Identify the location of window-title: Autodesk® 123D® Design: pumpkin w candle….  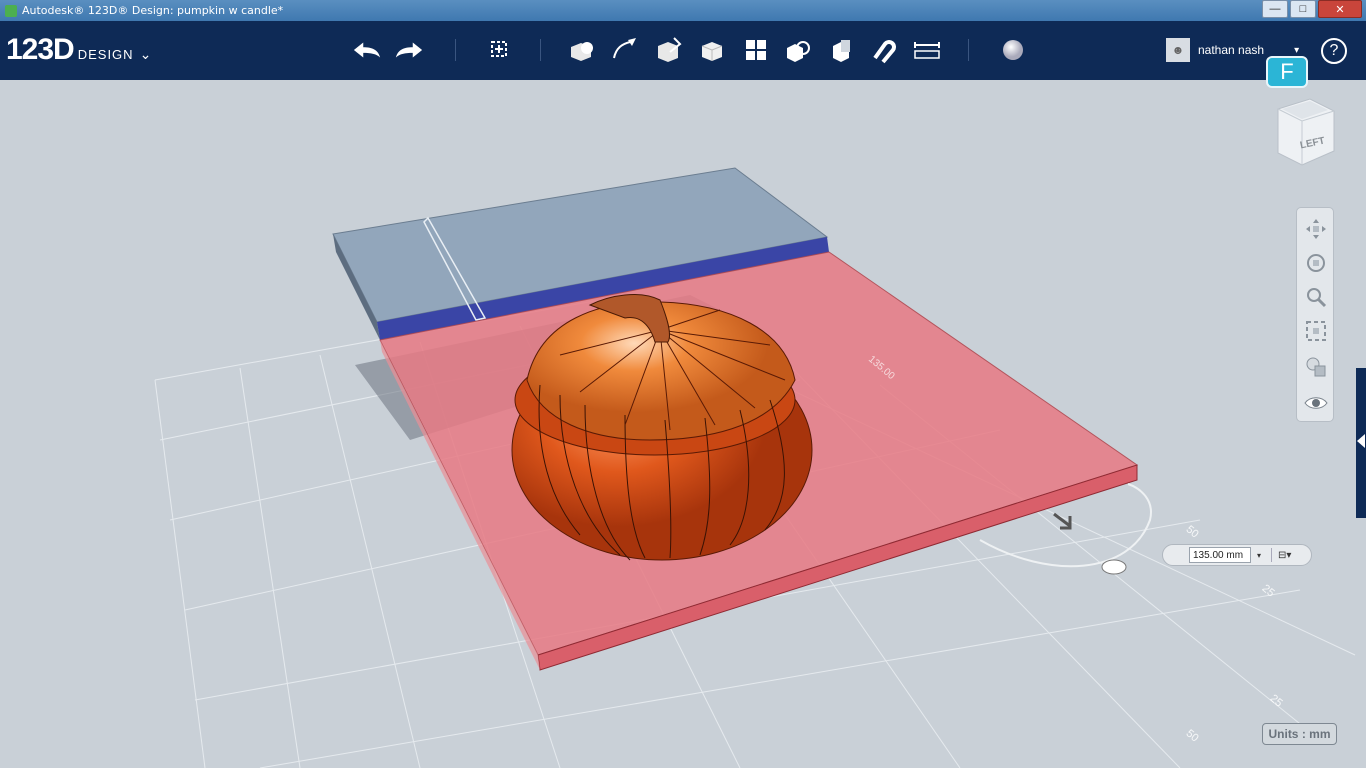
(153, 10).